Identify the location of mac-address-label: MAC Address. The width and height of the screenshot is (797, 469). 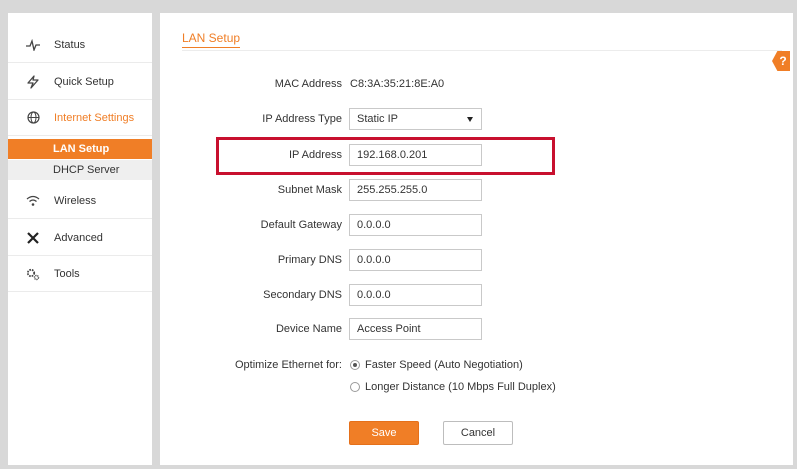
(308, 84).